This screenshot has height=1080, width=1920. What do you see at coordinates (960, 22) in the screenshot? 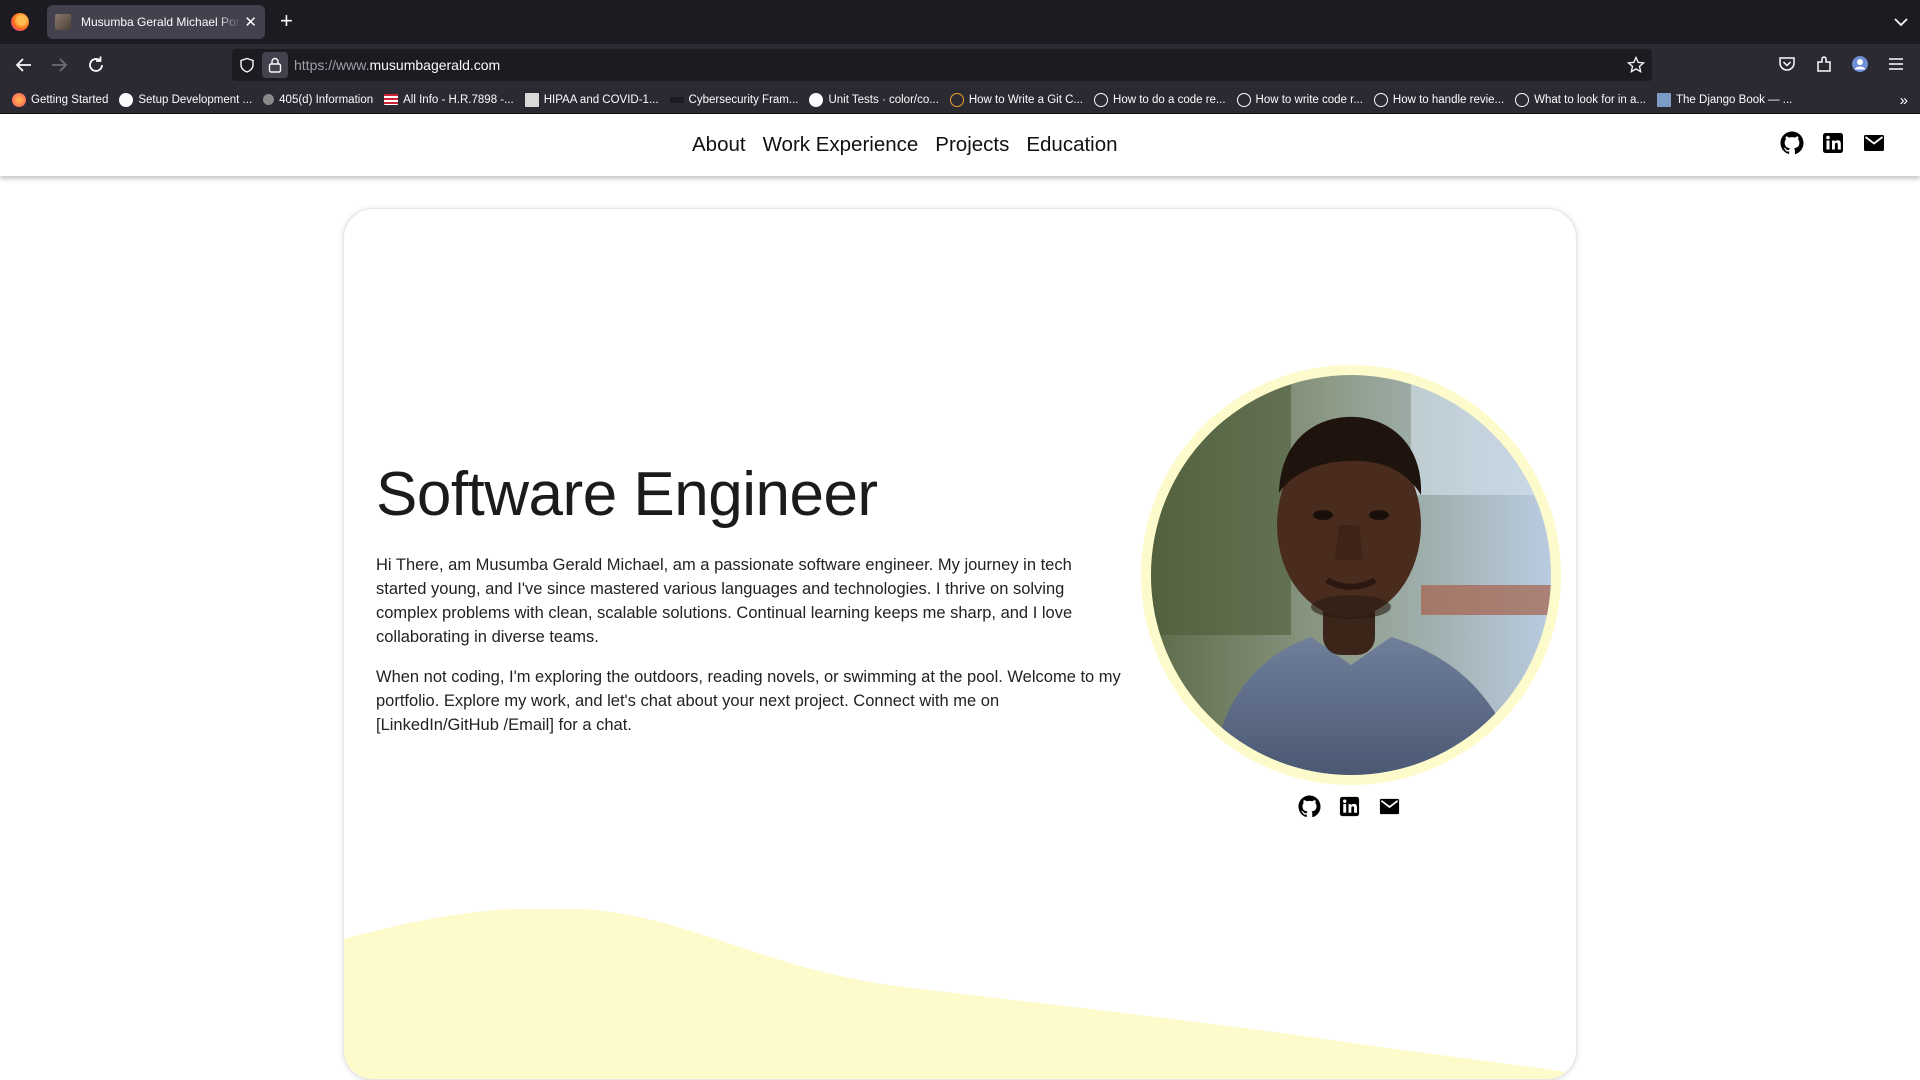
I see `browser-tab-strip: Musumba Gerald Michael Portfolio ✕ +` at bounding box center [960, 22].